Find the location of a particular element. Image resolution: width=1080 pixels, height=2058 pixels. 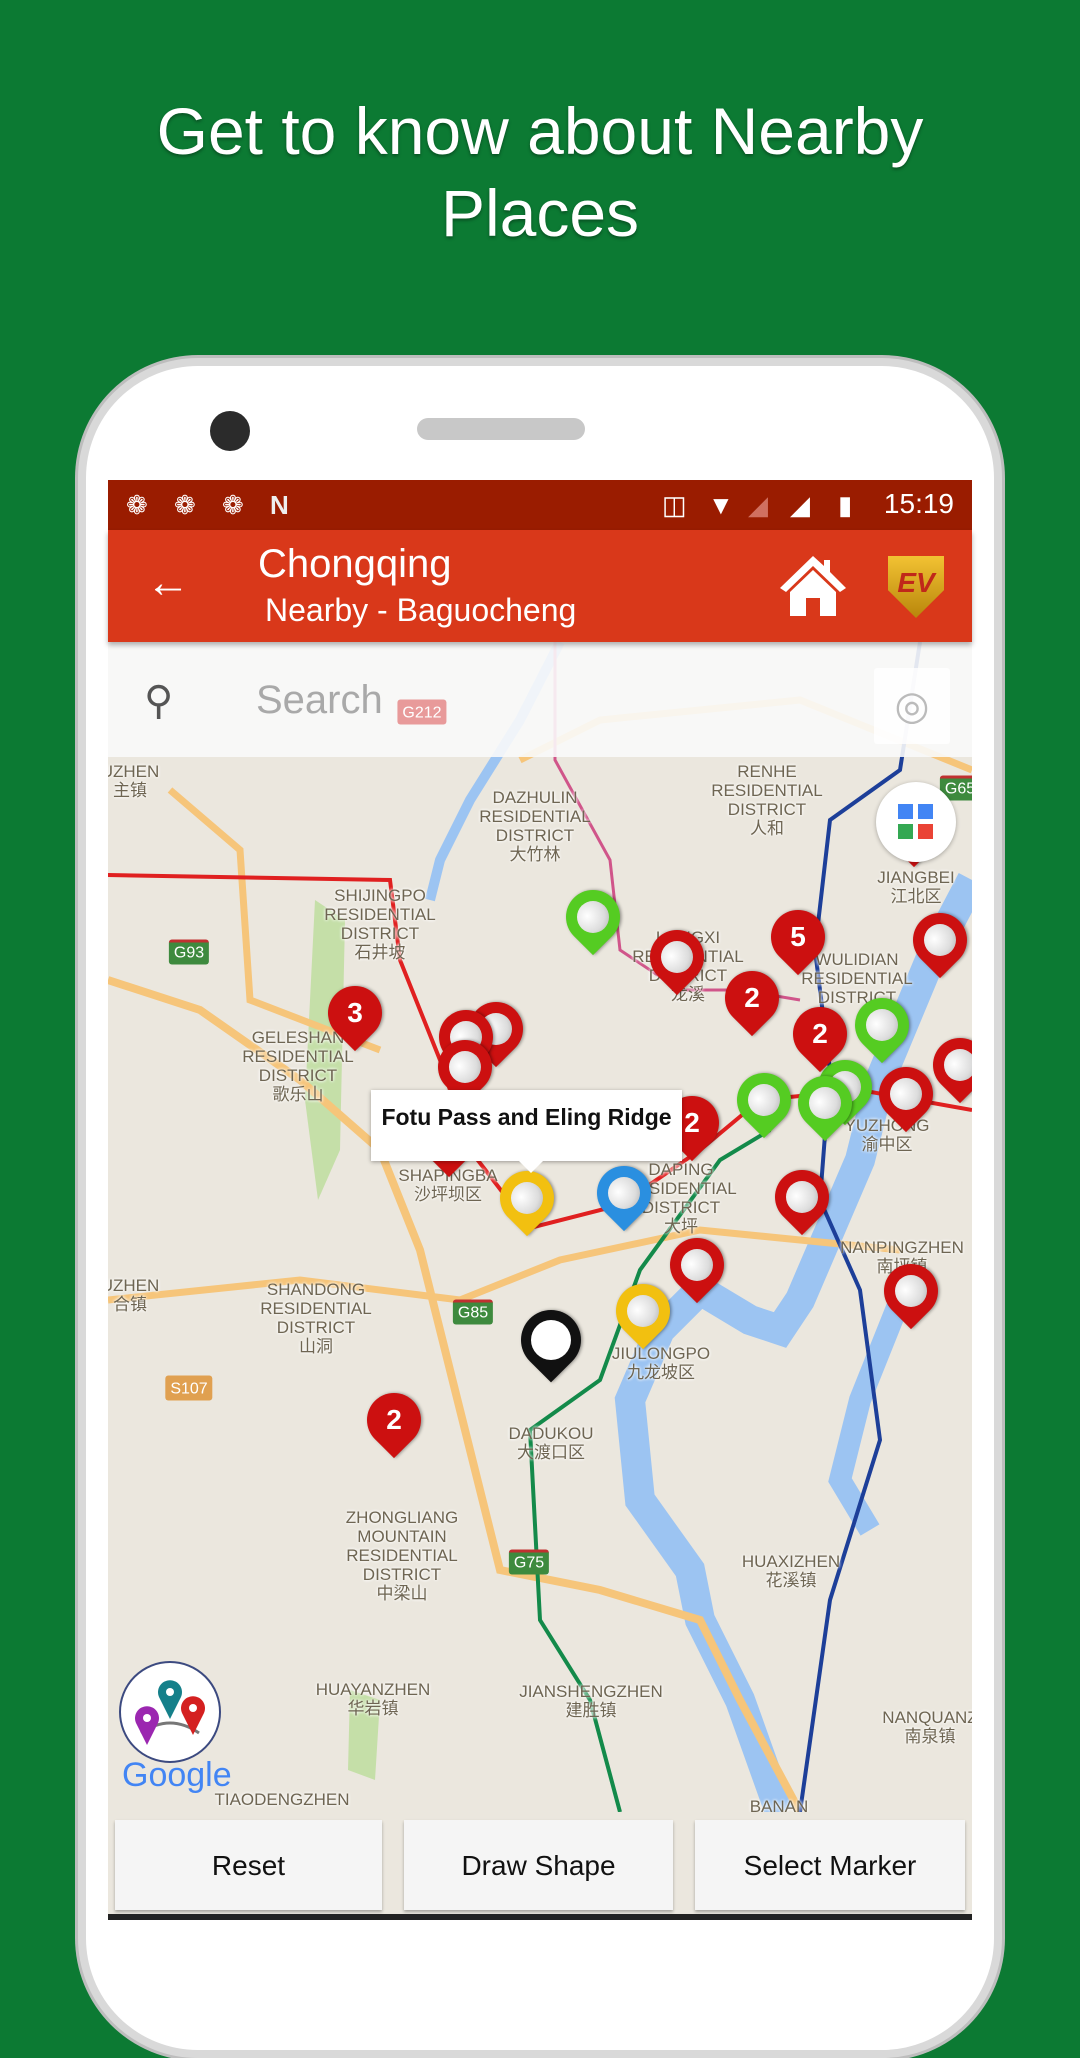

road-shield: G75 is located at coordinates (529, 1562).